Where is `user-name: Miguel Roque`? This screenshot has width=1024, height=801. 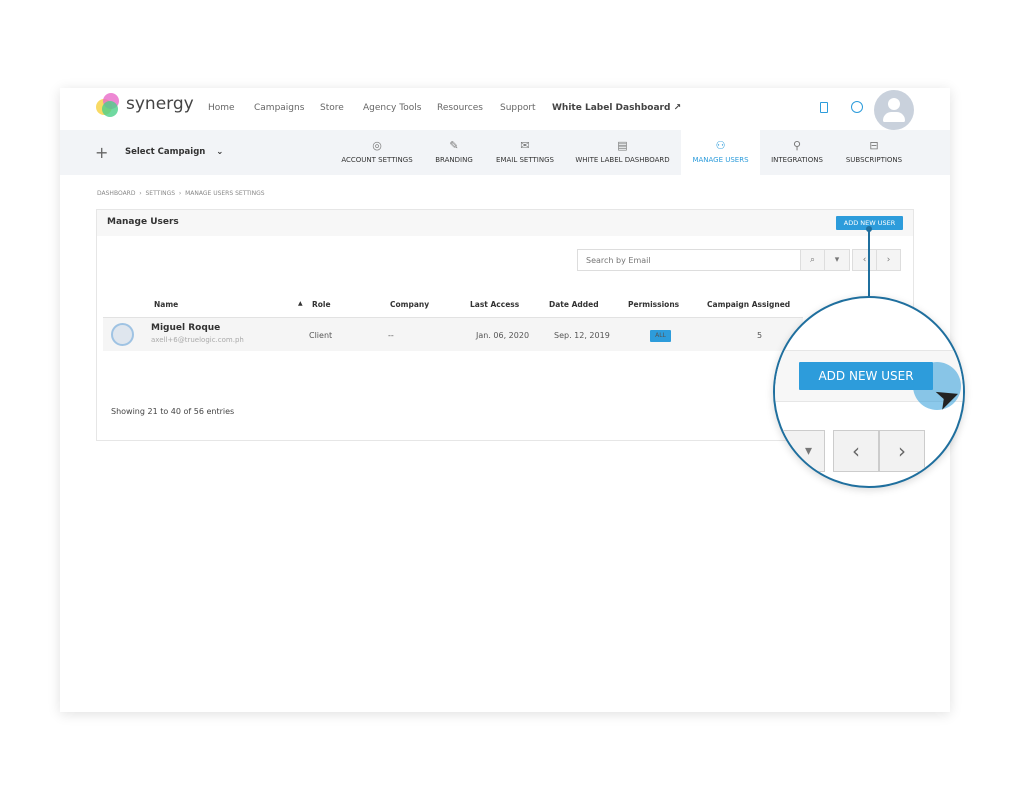
user-name: Miguel Roque is located at coordinates (185, 328).